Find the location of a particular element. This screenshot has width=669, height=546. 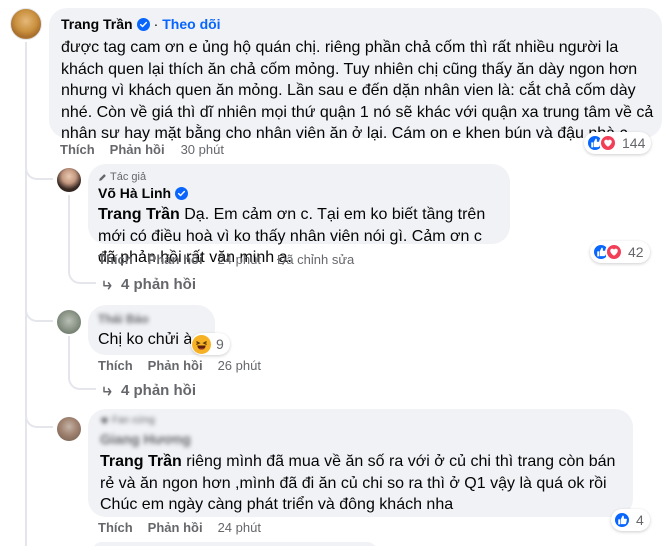

avatar-thai-bao is located at coordinates (69, 322).